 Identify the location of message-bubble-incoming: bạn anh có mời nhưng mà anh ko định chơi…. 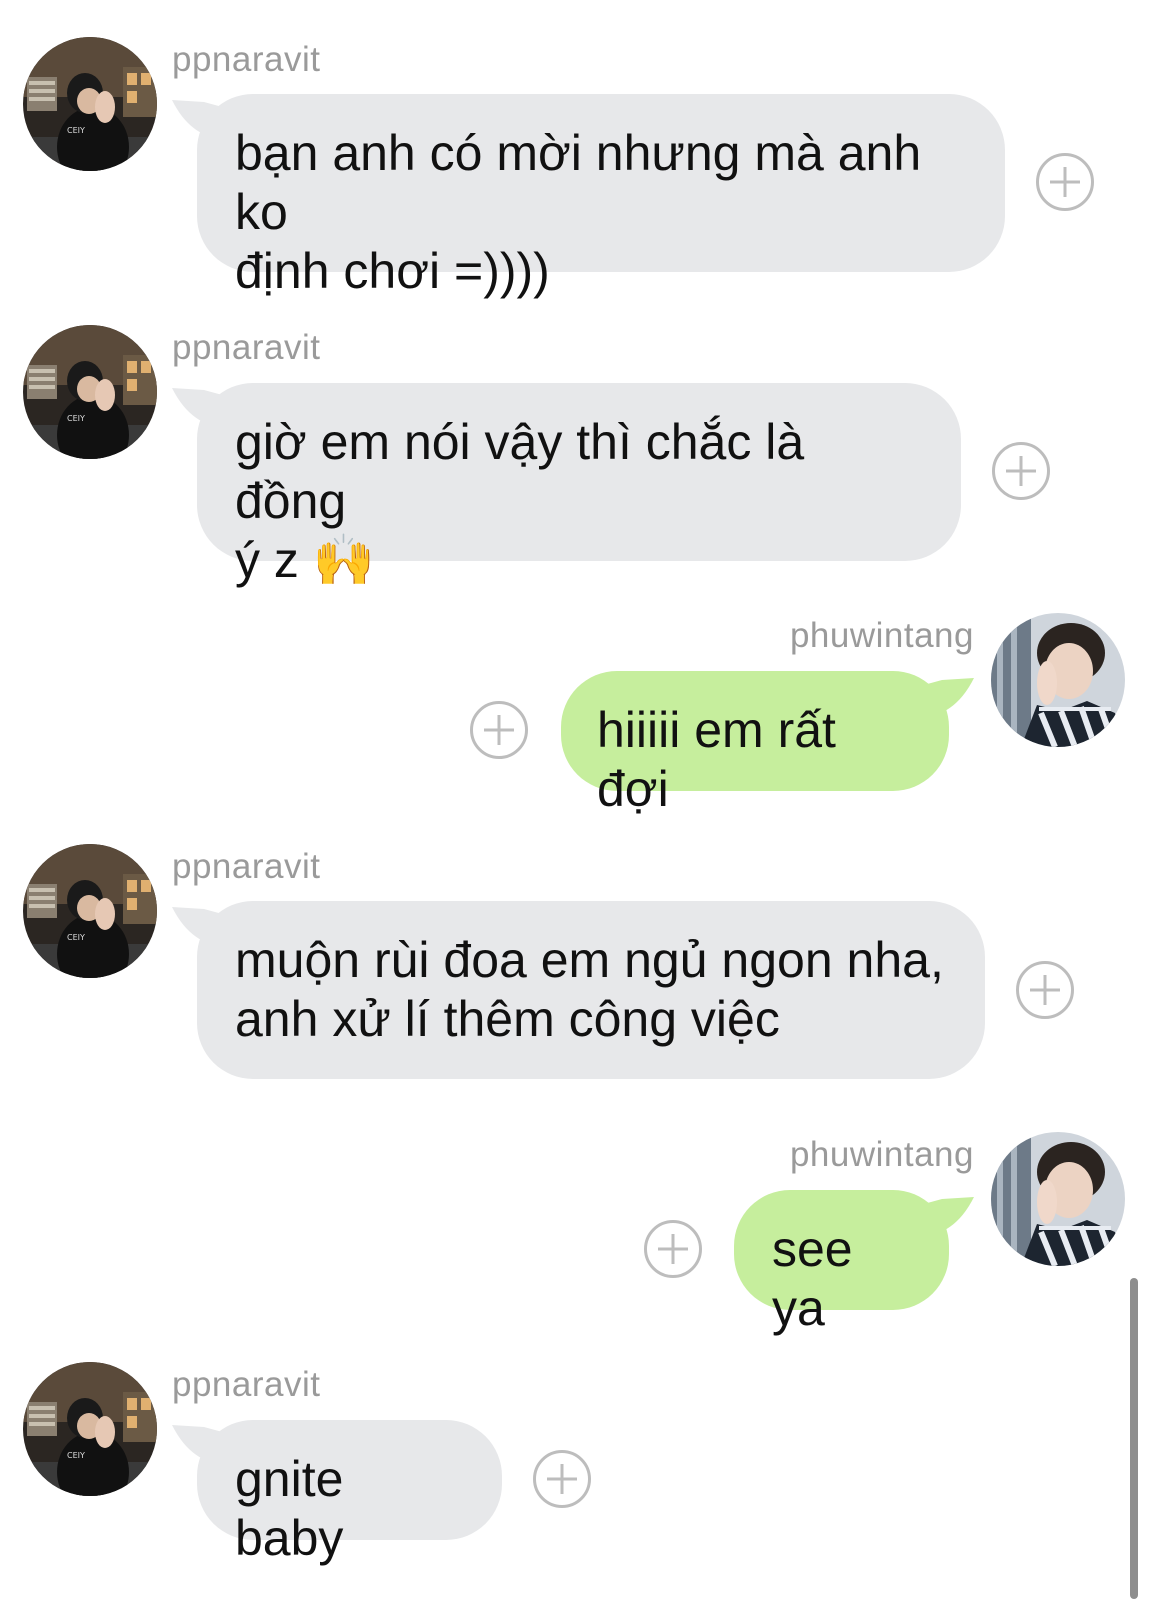
(601, 196).